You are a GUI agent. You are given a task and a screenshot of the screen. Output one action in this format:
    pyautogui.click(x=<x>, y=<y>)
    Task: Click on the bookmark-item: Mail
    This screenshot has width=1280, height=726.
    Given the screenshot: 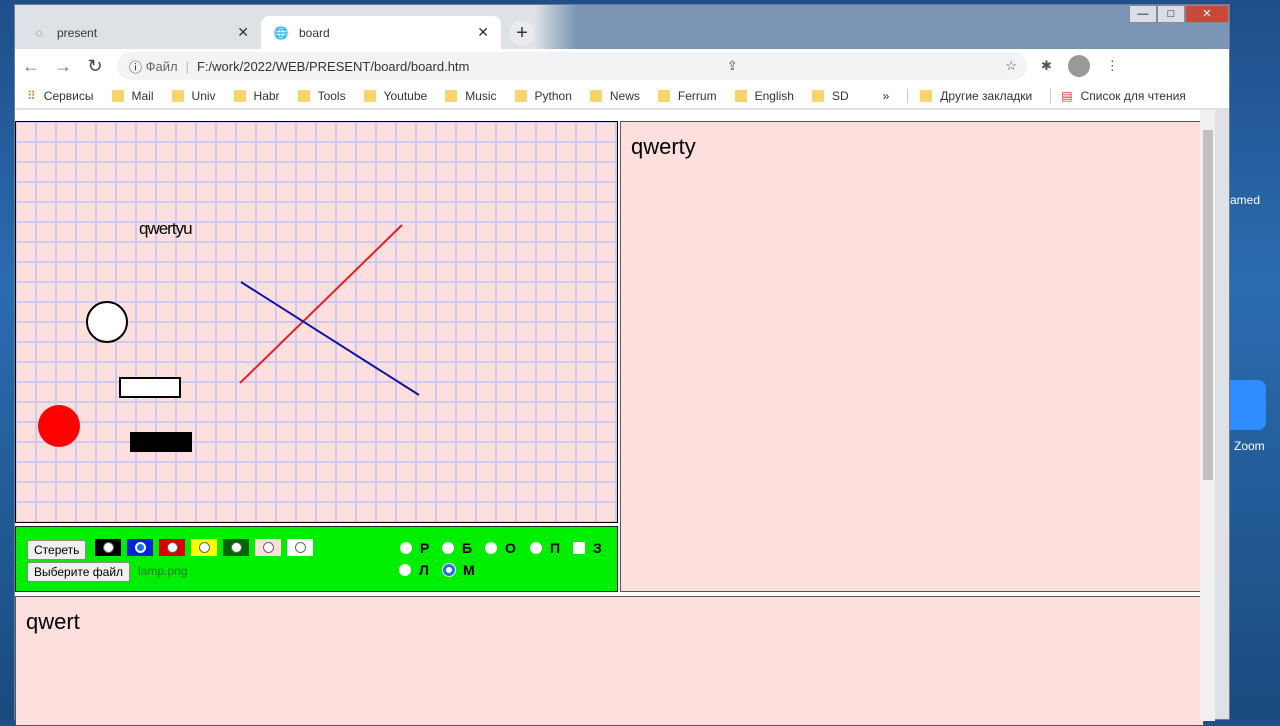 What is the action you would take?
    pyautogui.click(x=132, y=96)
    